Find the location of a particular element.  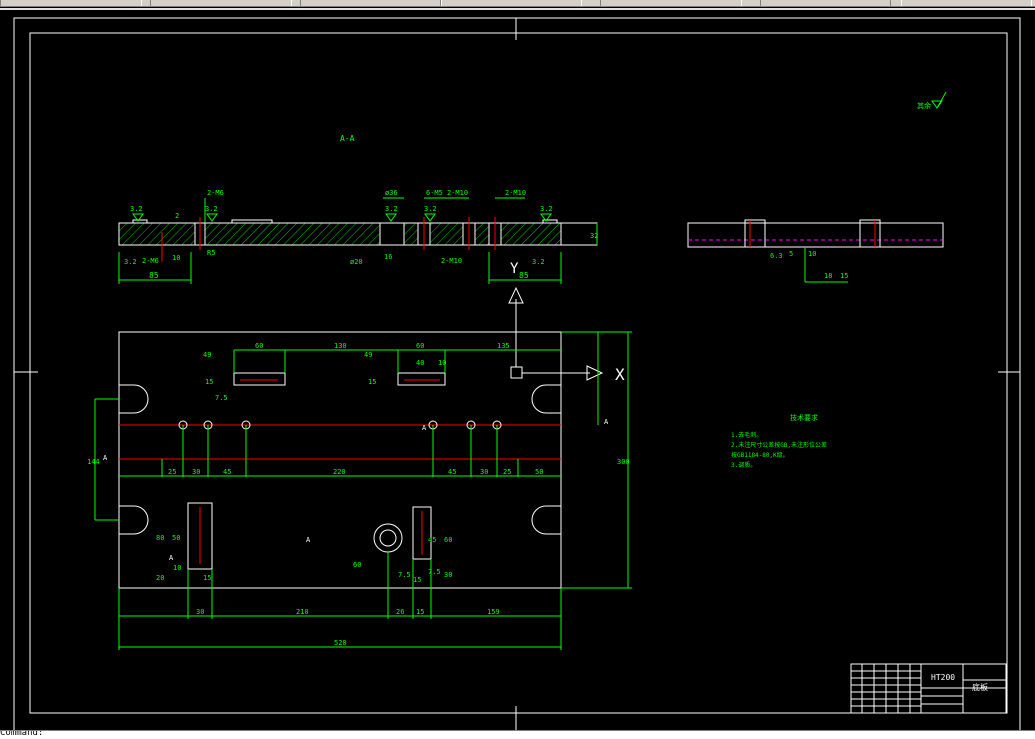

dimension-label: 25 is located at coordinates (172, 472).